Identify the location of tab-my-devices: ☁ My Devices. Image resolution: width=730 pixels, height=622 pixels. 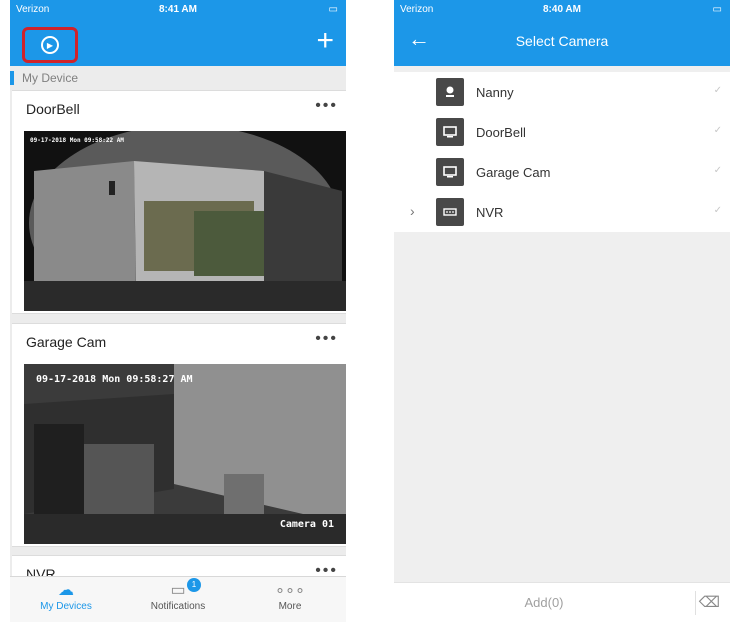
(66, 599).